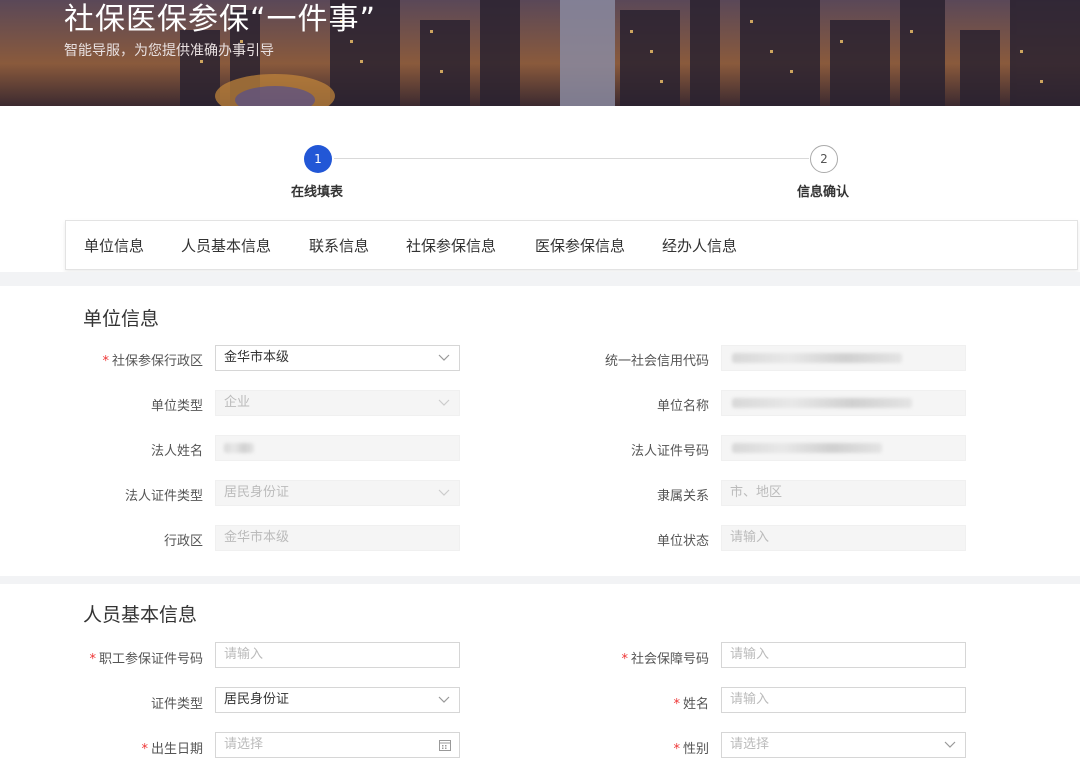 The height and width of the screenshot is (764, 1080). What do you see at coordinates (824, 159) in the screenshot?
I see `step-2-indicator: 2` at bounding box center [824, 159].